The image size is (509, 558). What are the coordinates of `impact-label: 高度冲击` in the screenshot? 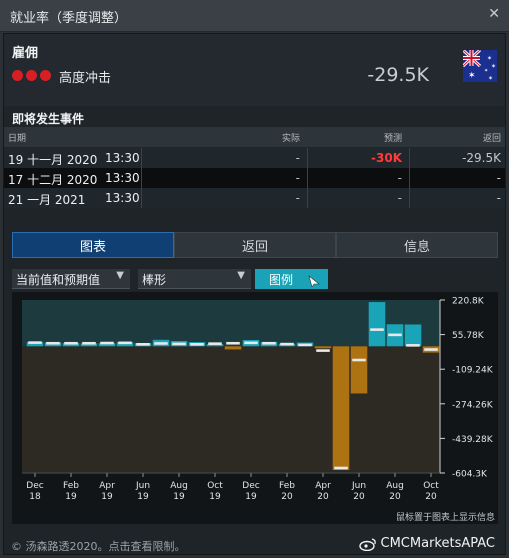 It's located at (85, 78).